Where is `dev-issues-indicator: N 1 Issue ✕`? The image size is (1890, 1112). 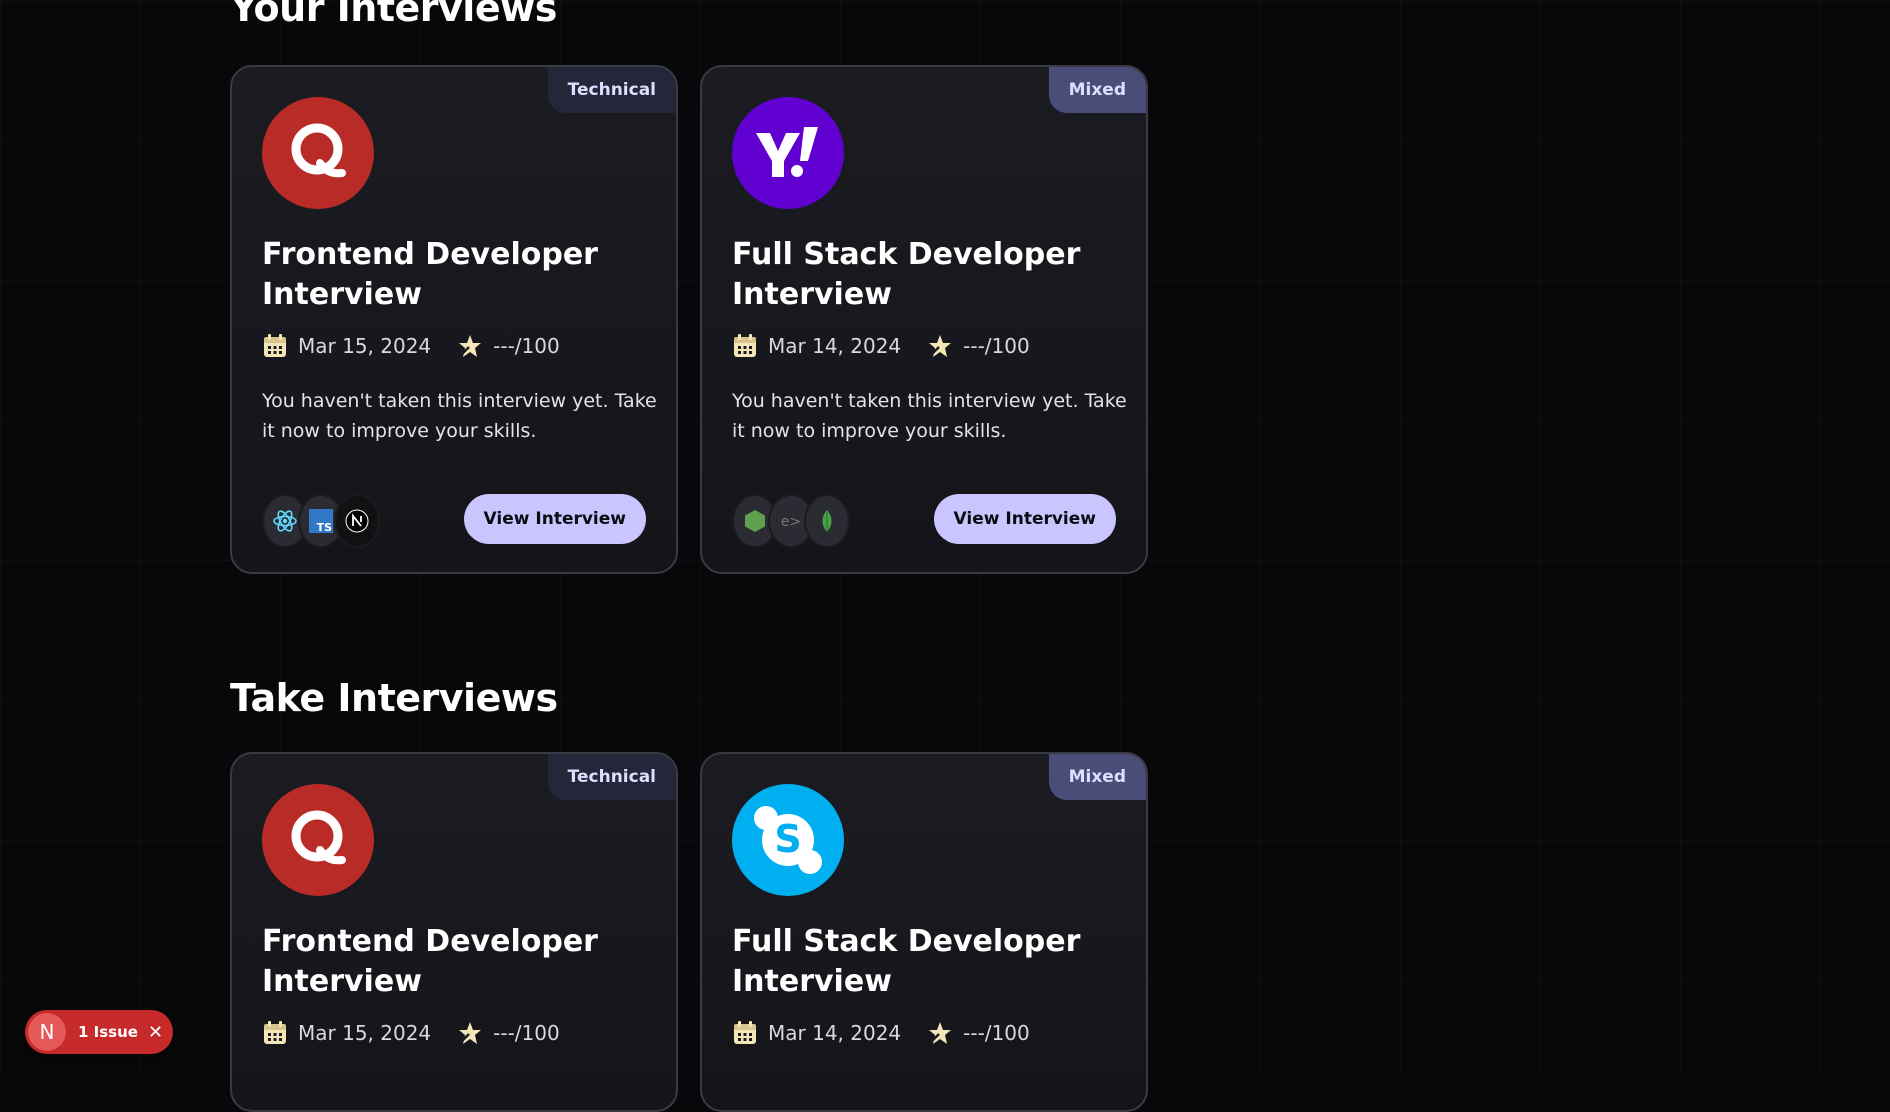
dev-issues-indicator: N 1 Issue ✕ is located at coordinates (99, 1032).